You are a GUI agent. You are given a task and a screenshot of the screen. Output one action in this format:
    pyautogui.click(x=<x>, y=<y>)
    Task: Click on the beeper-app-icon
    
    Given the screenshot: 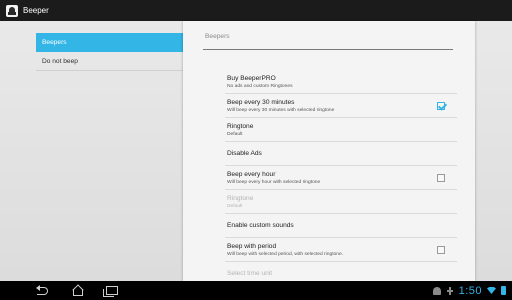 What is the action you would take?
    pyautogui.click(x=12, y=10)
    